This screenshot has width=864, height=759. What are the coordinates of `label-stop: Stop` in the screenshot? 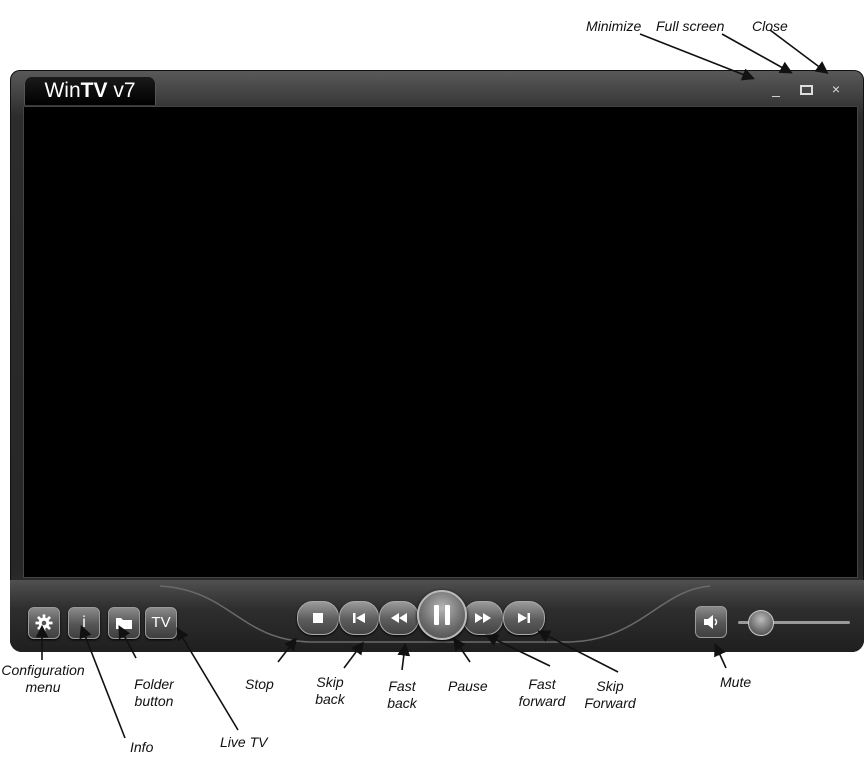 It's located at (259, 684).